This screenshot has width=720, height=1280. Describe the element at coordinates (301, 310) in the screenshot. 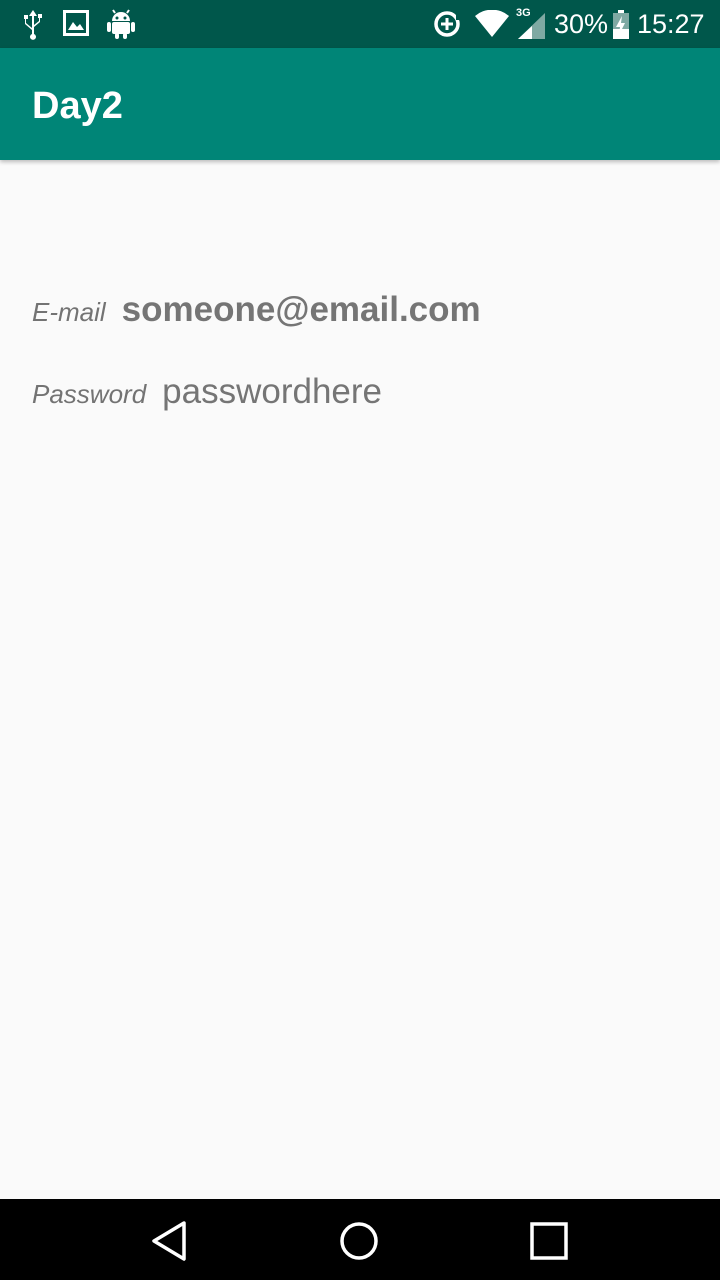

I see `email-field: someone@email.com` at that location.